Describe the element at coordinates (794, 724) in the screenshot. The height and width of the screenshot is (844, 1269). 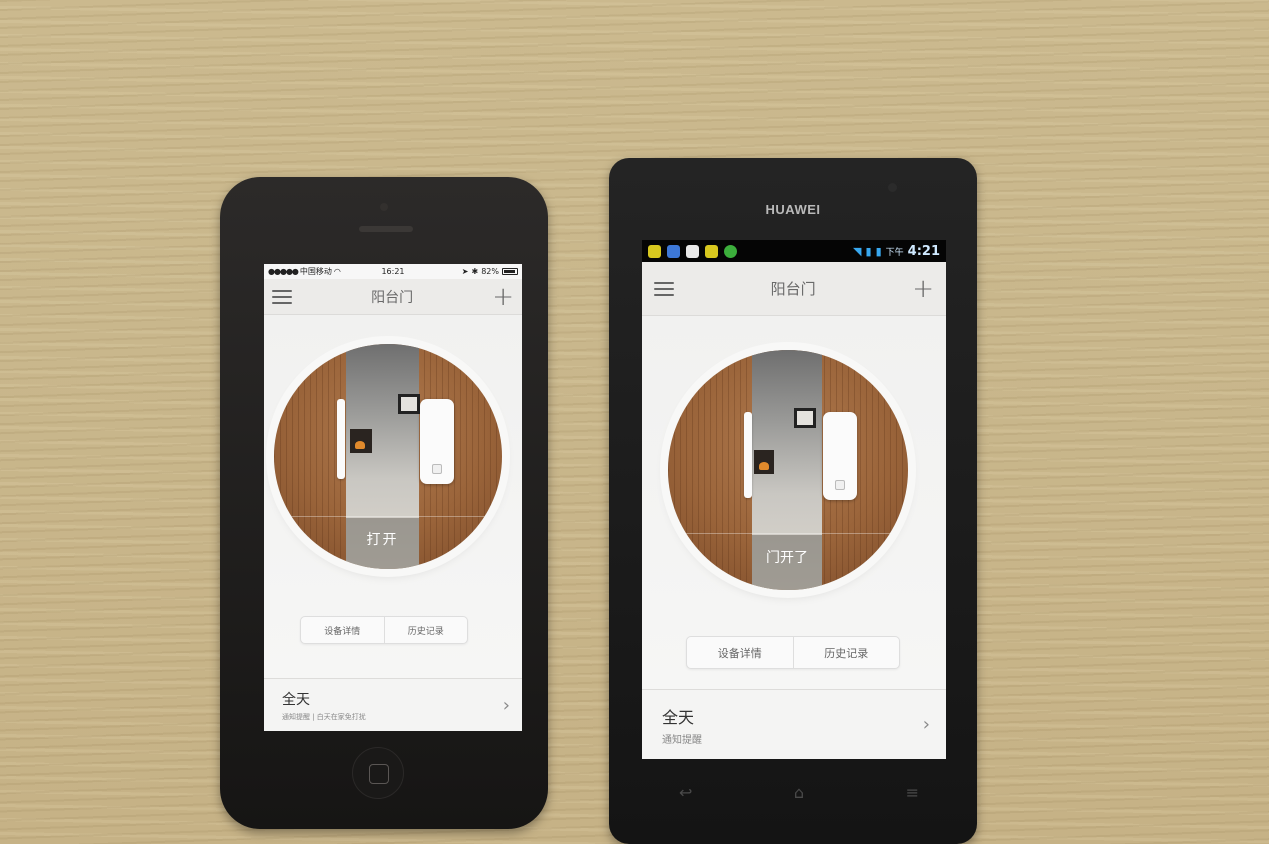
I see `notification-rule-row: 全天 通知提醒 ›` at that location.